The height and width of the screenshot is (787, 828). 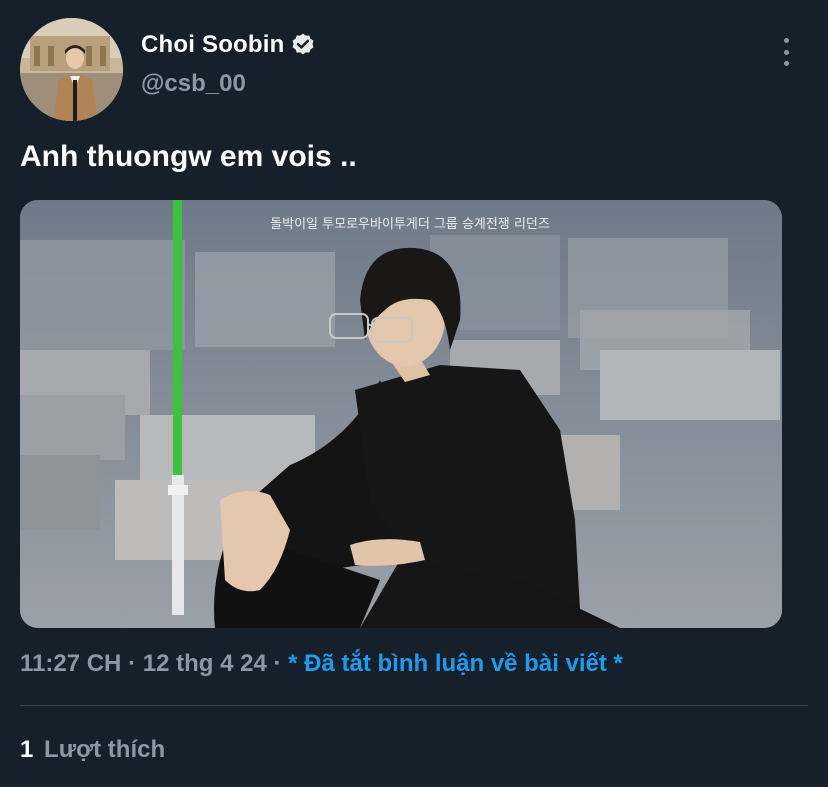 I want to click on likes-count: 1, so click(x=27, y=749).